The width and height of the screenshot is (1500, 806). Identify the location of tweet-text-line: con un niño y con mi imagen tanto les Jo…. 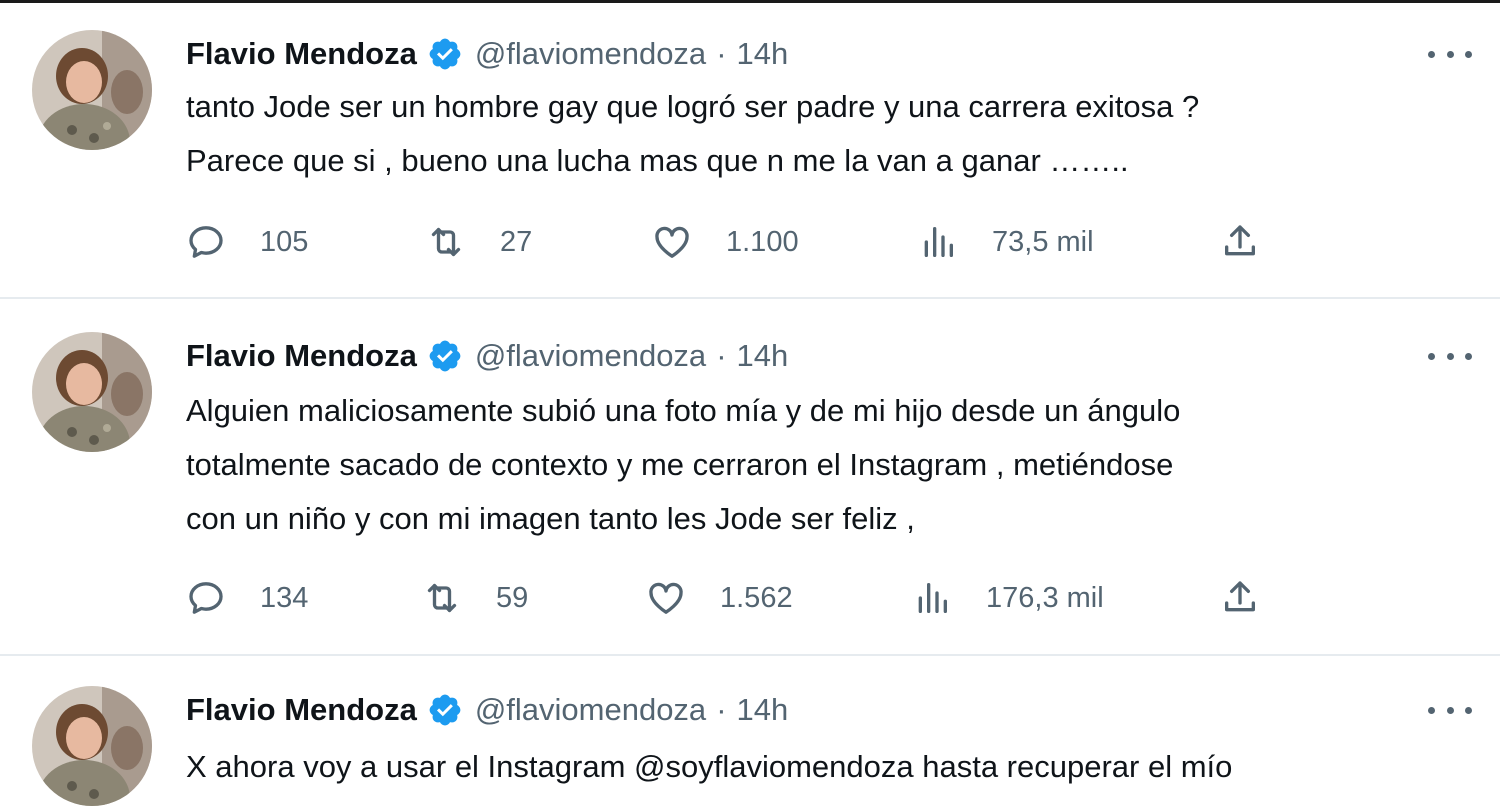
(550, 518).